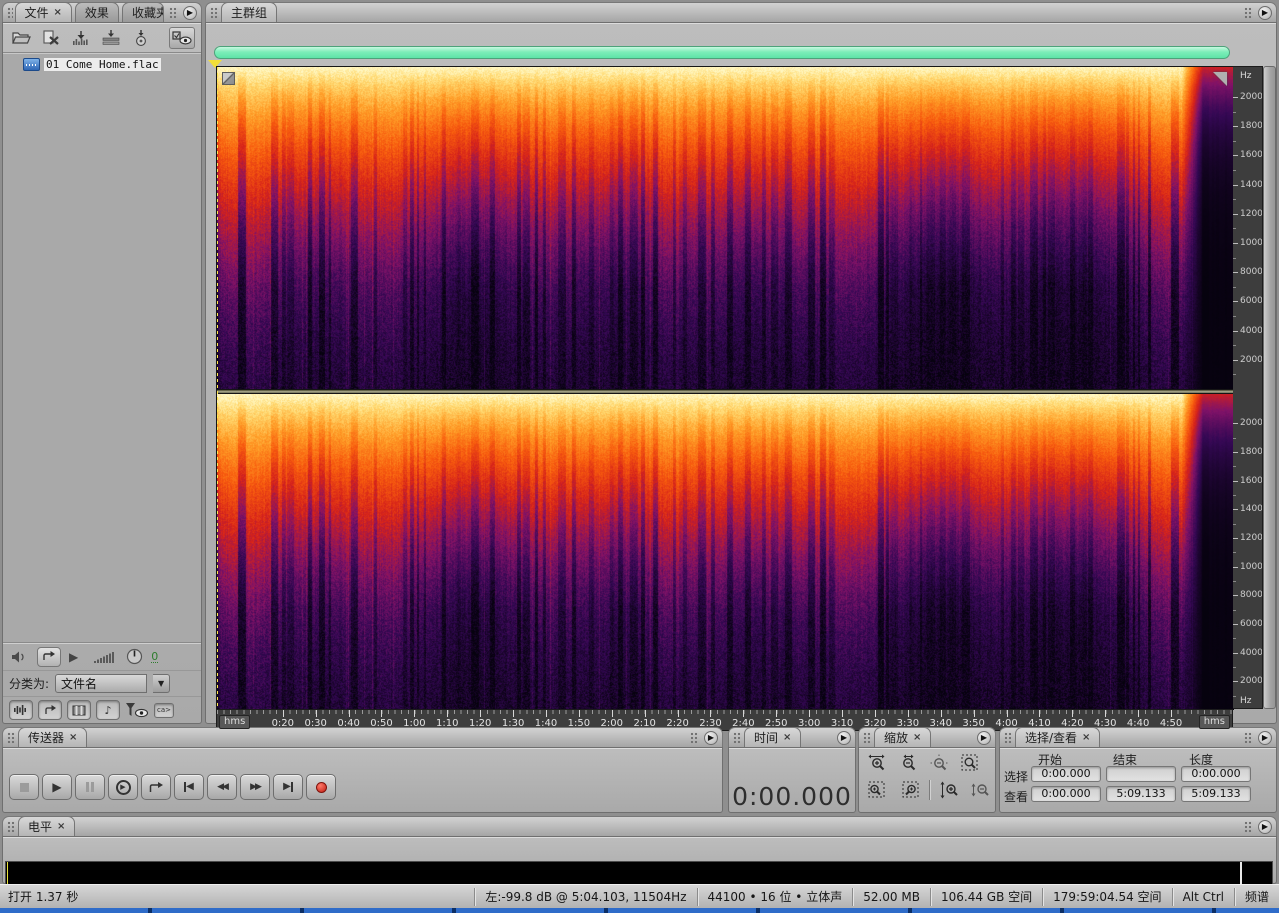 The width and height of the screenshot is (1279, 913). I want to click on filter-options-button, so click(137, 710).